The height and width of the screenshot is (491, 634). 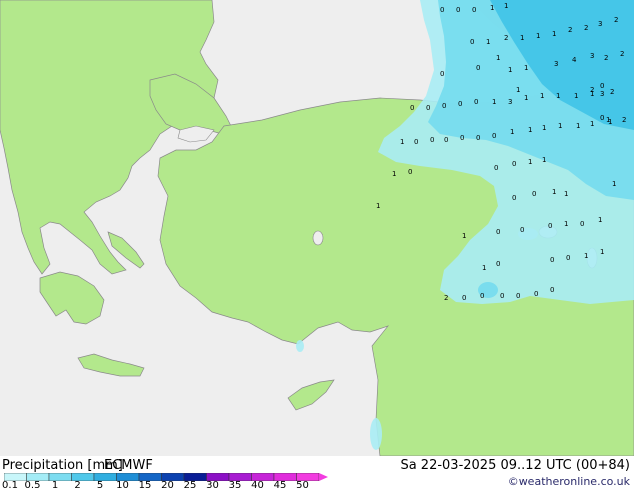 What do you see at coordinates (569, 481) in the screenshot?
I see `credit-link: ©weatheronline.co.uk` at bounding box center [569, 481].